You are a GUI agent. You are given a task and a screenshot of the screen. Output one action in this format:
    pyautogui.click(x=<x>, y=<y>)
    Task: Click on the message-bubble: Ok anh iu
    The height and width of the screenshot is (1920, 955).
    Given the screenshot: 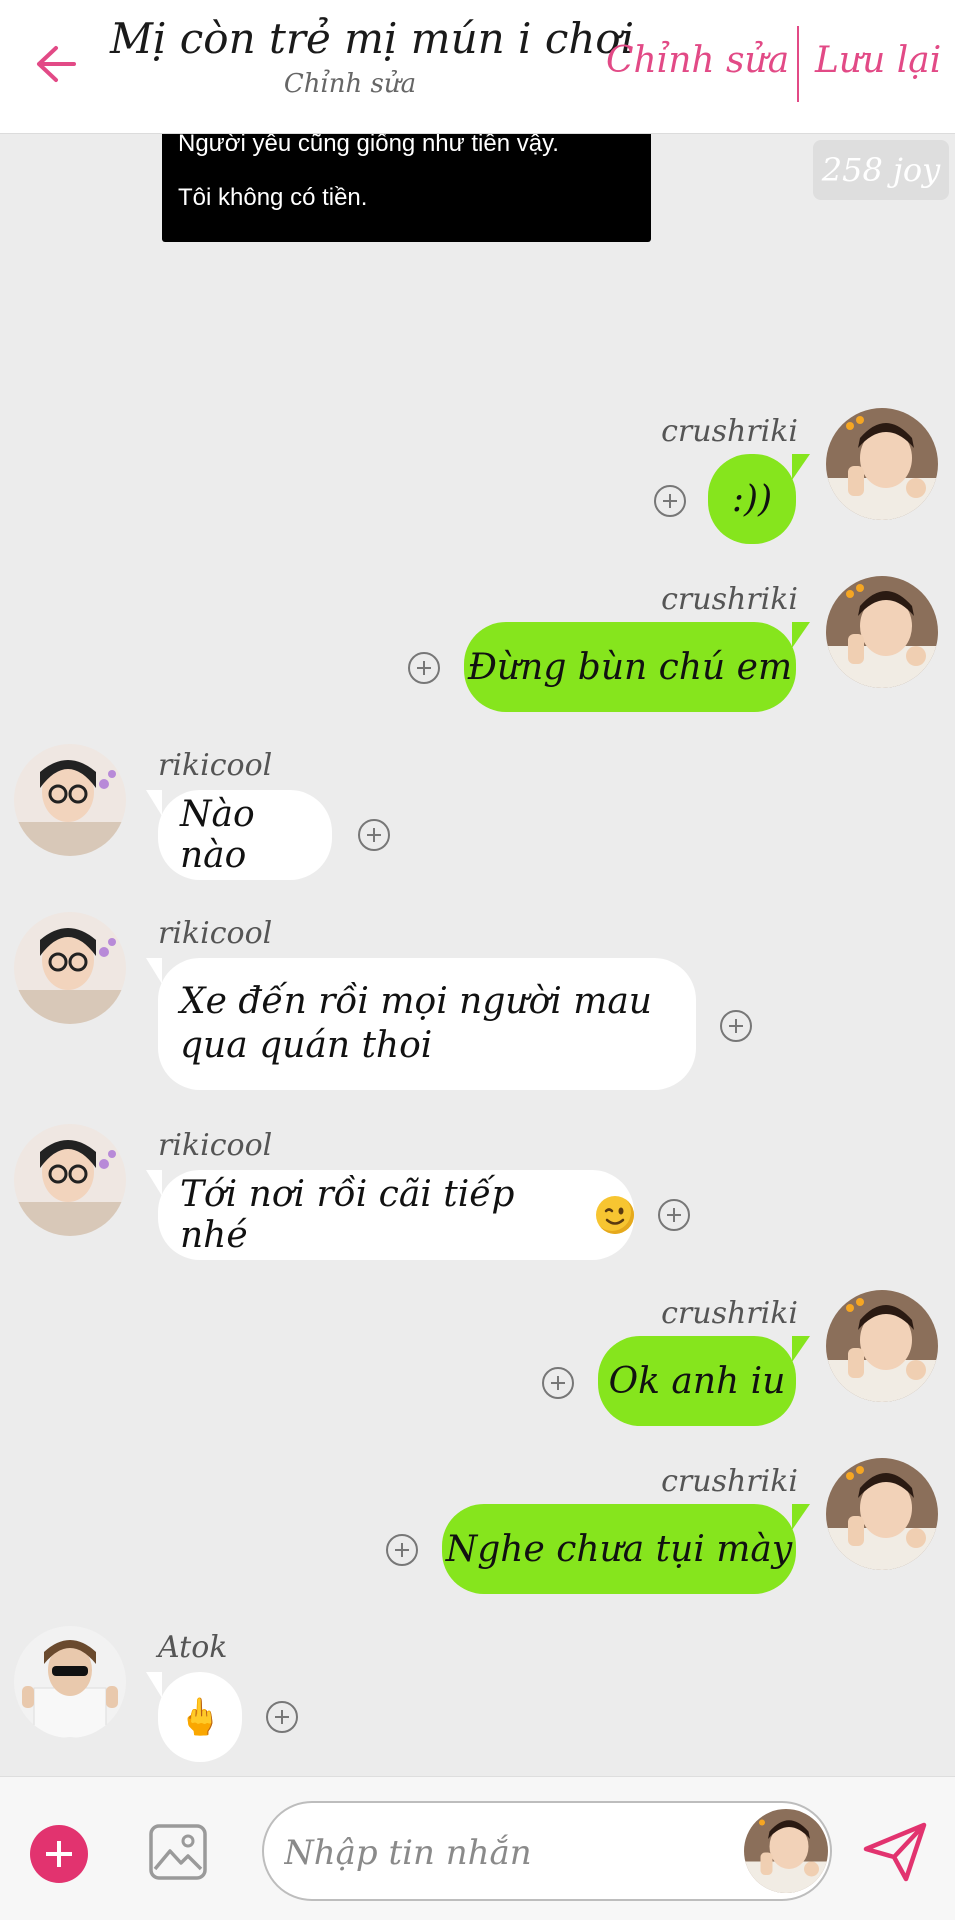 What is the action you would take?
    pyautogui.click(x=704, y=1381)
    